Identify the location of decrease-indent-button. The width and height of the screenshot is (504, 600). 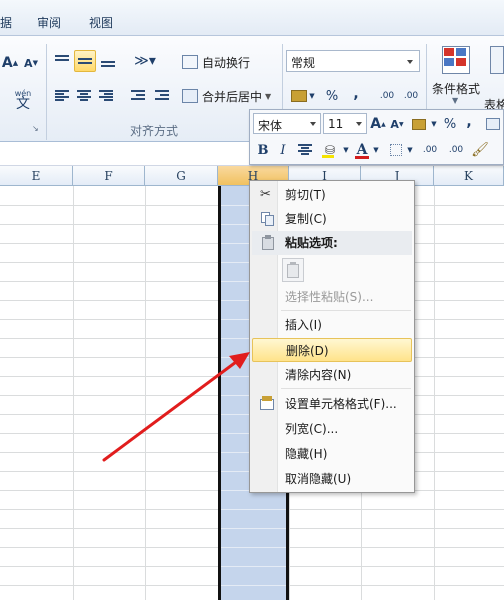
(138, 96).